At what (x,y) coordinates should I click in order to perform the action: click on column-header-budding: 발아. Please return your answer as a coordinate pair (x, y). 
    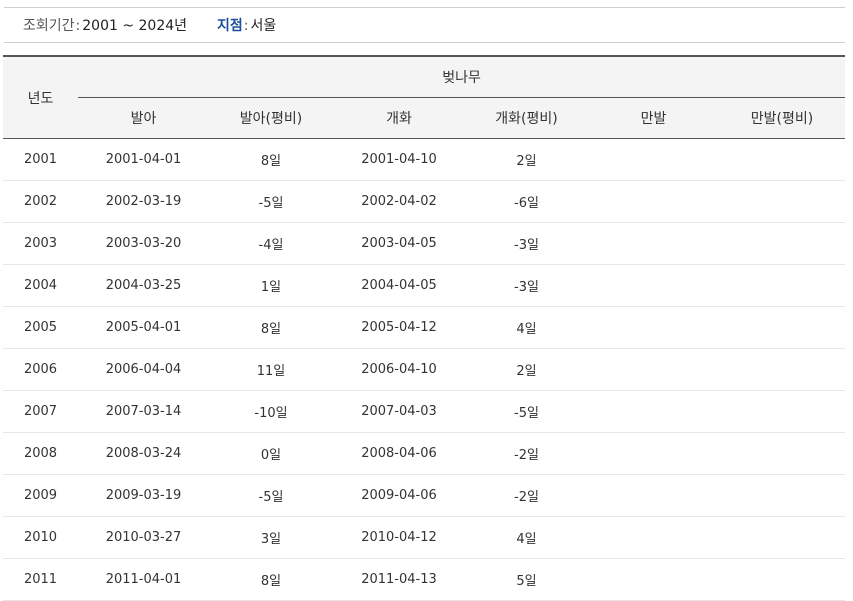
    Looking at the image, I should click on (143, 118).